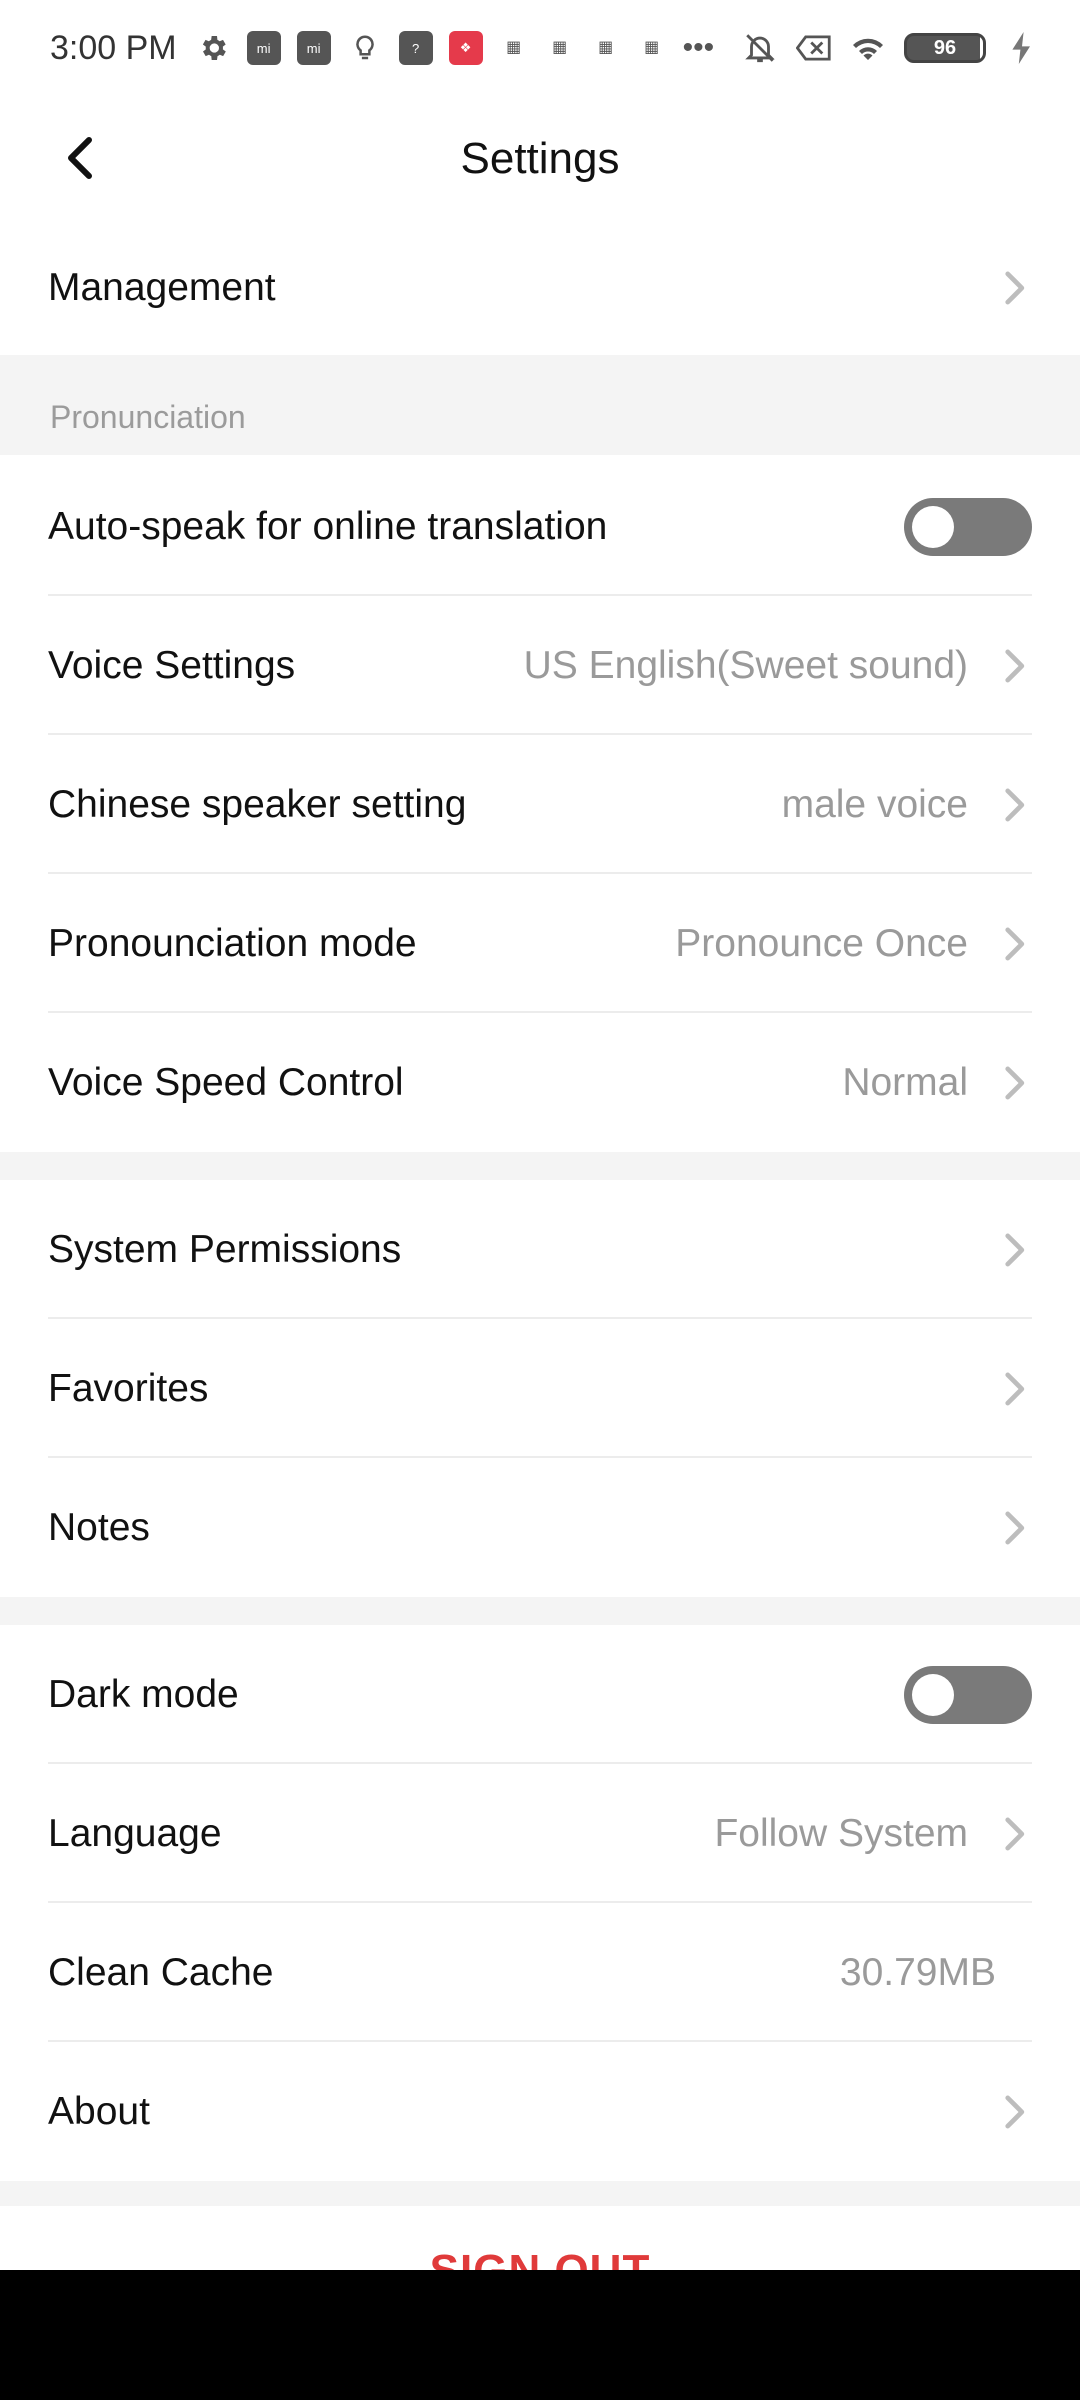 The height and width of the screenshot is (2400, 1080). Describe the element at coordinates (540, 1082) in the screenshot. I see `voice-speed-row: Voice Speed Control Normal` at that location.